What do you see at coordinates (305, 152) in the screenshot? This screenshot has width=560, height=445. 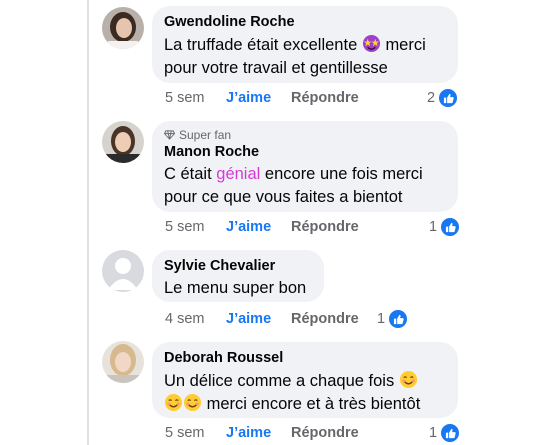 I see `comment-author: Manon Roche` at bounding box center [305, 152].